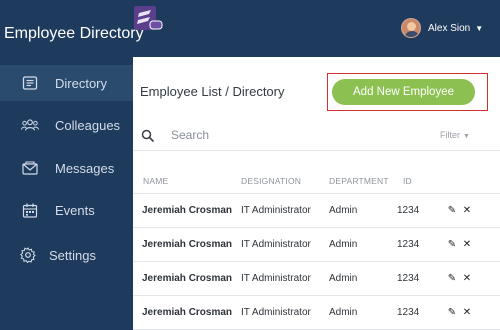 The width and height of the screenshot is (500, 330). Describe the element at coordinates (75, 210) in the screenshot. I see `sidebar-item-label: Events` at that location.